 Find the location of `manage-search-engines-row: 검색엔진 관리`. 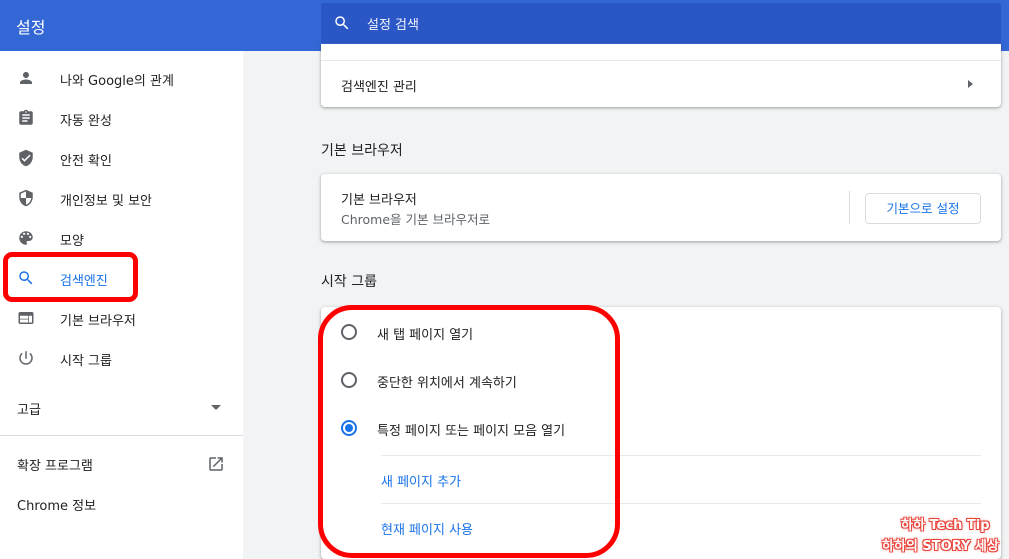

manage-search-engines-row: 검색엔진 관리 is located at coordinates (379, 85).